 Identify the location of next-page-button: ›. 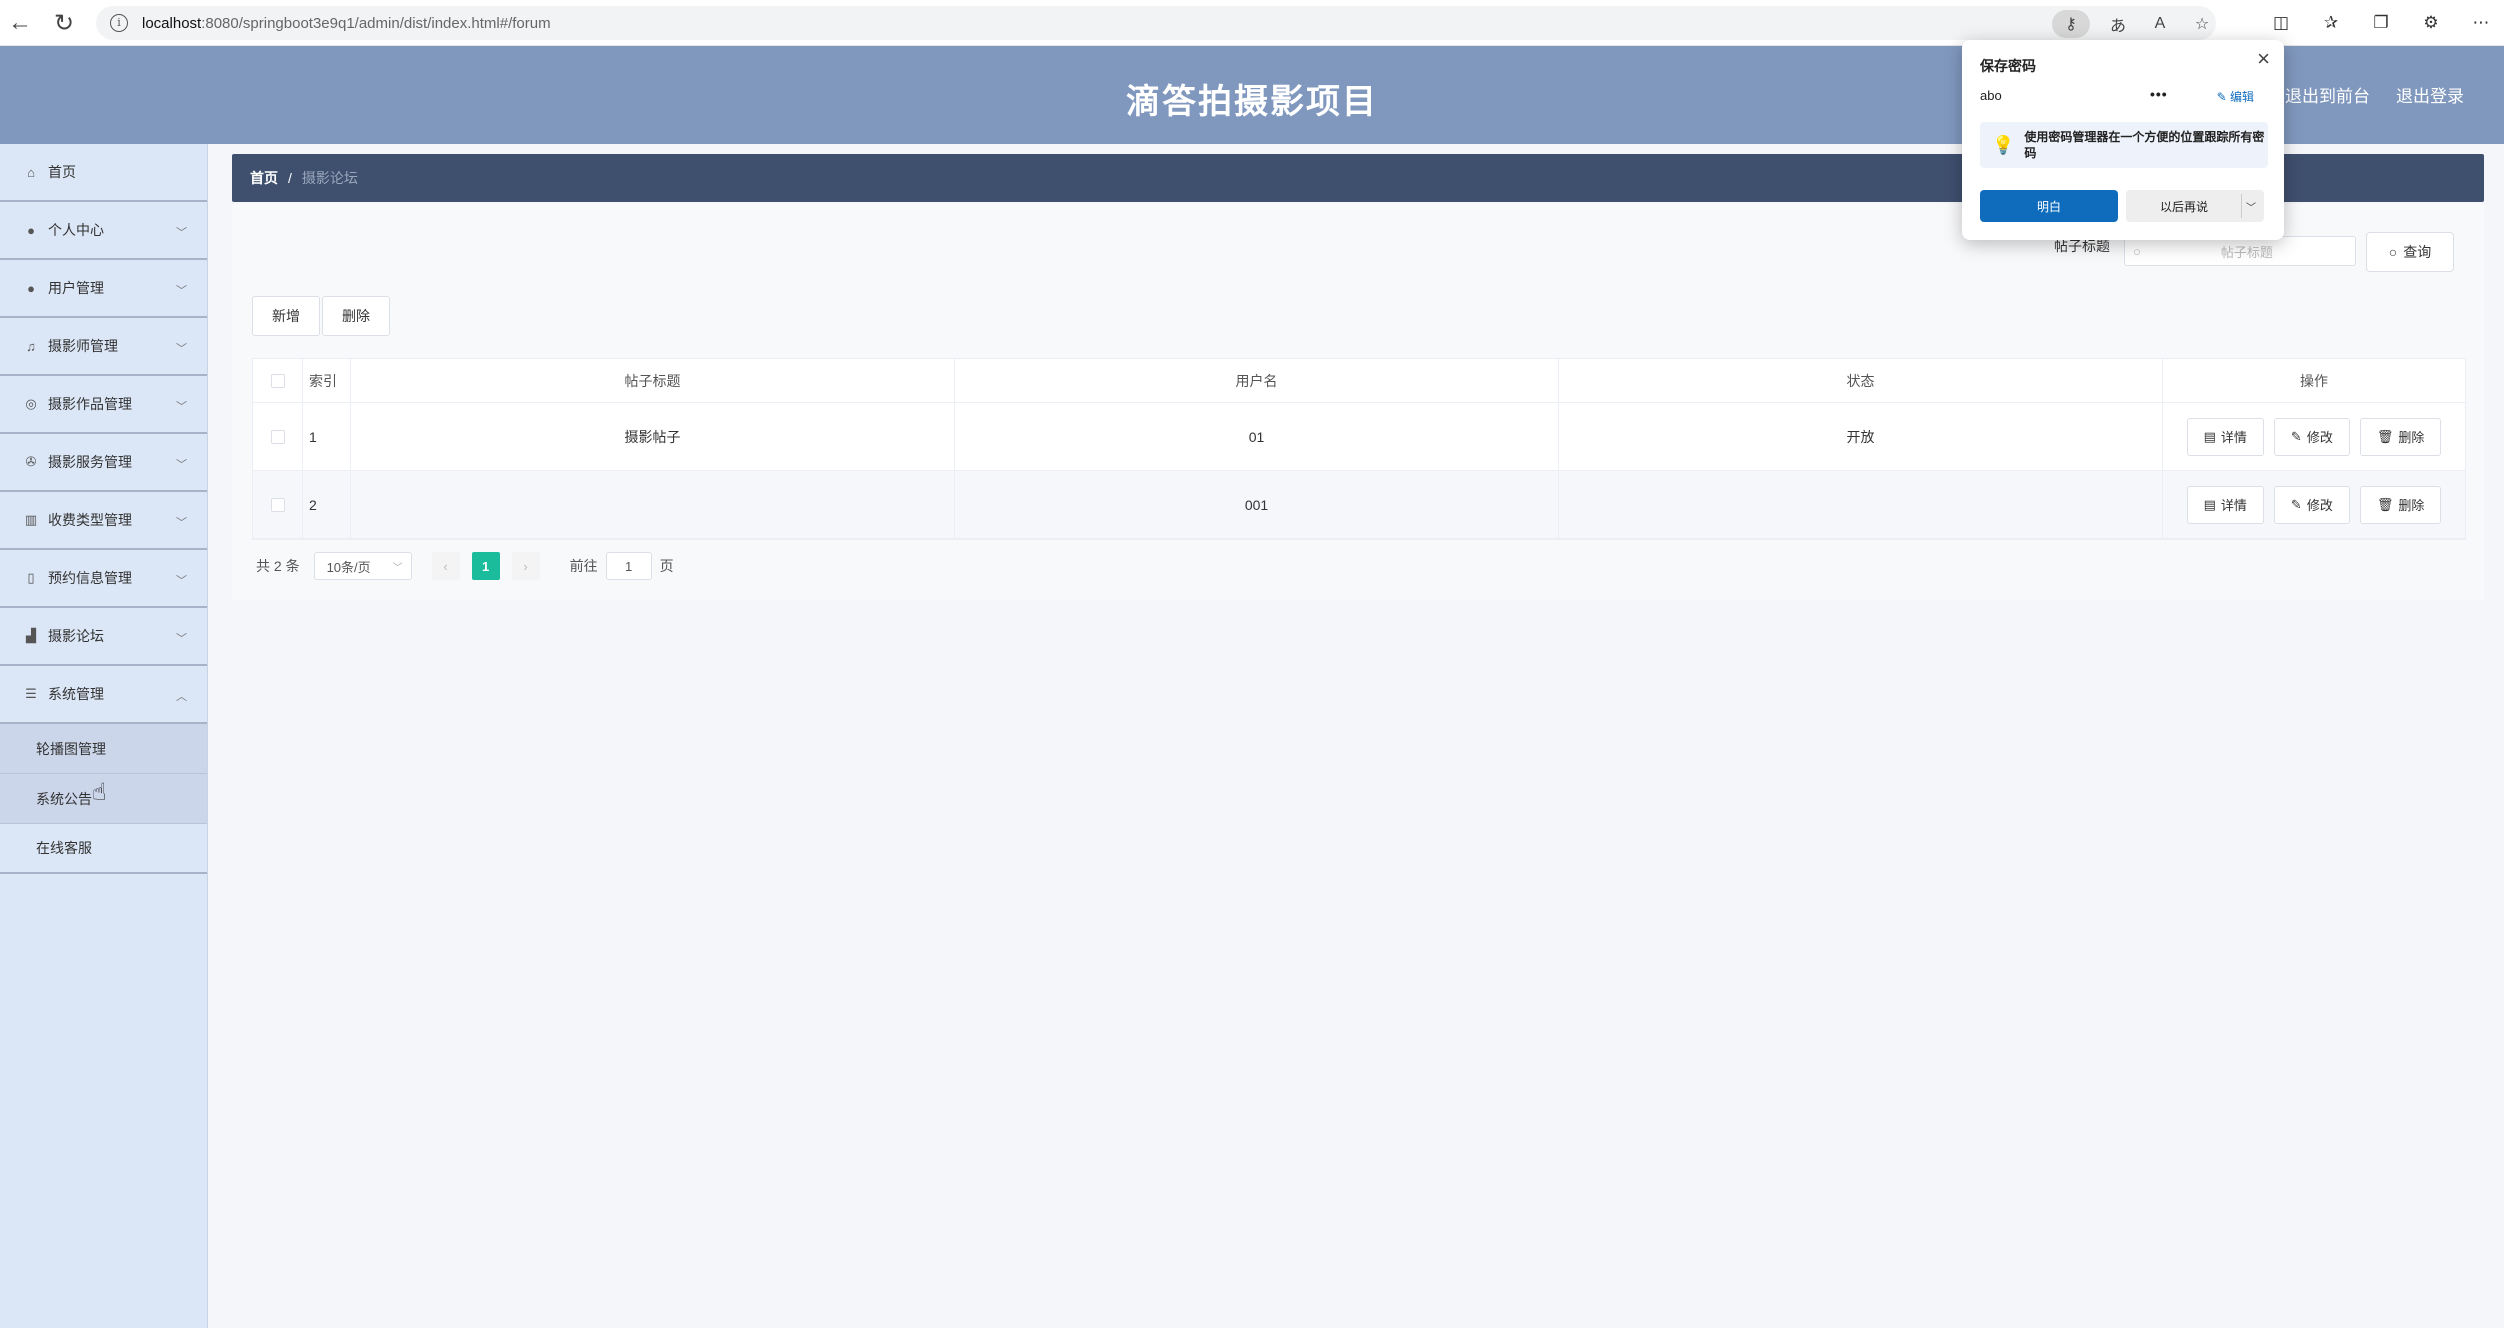
(525, 566).